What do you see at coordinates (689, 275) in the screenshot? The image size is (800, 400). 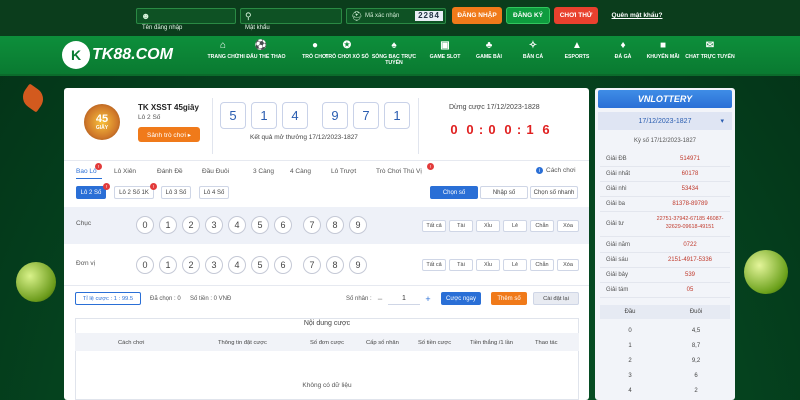 I see `prize-value: 539` at bounding box center [689, 275].